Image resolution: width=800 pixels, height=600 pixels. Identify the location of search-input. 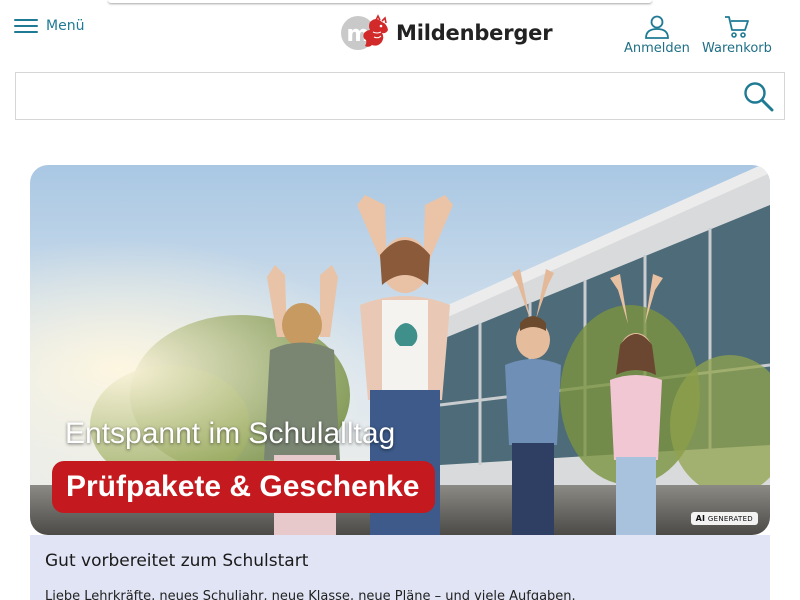
(376, 96).